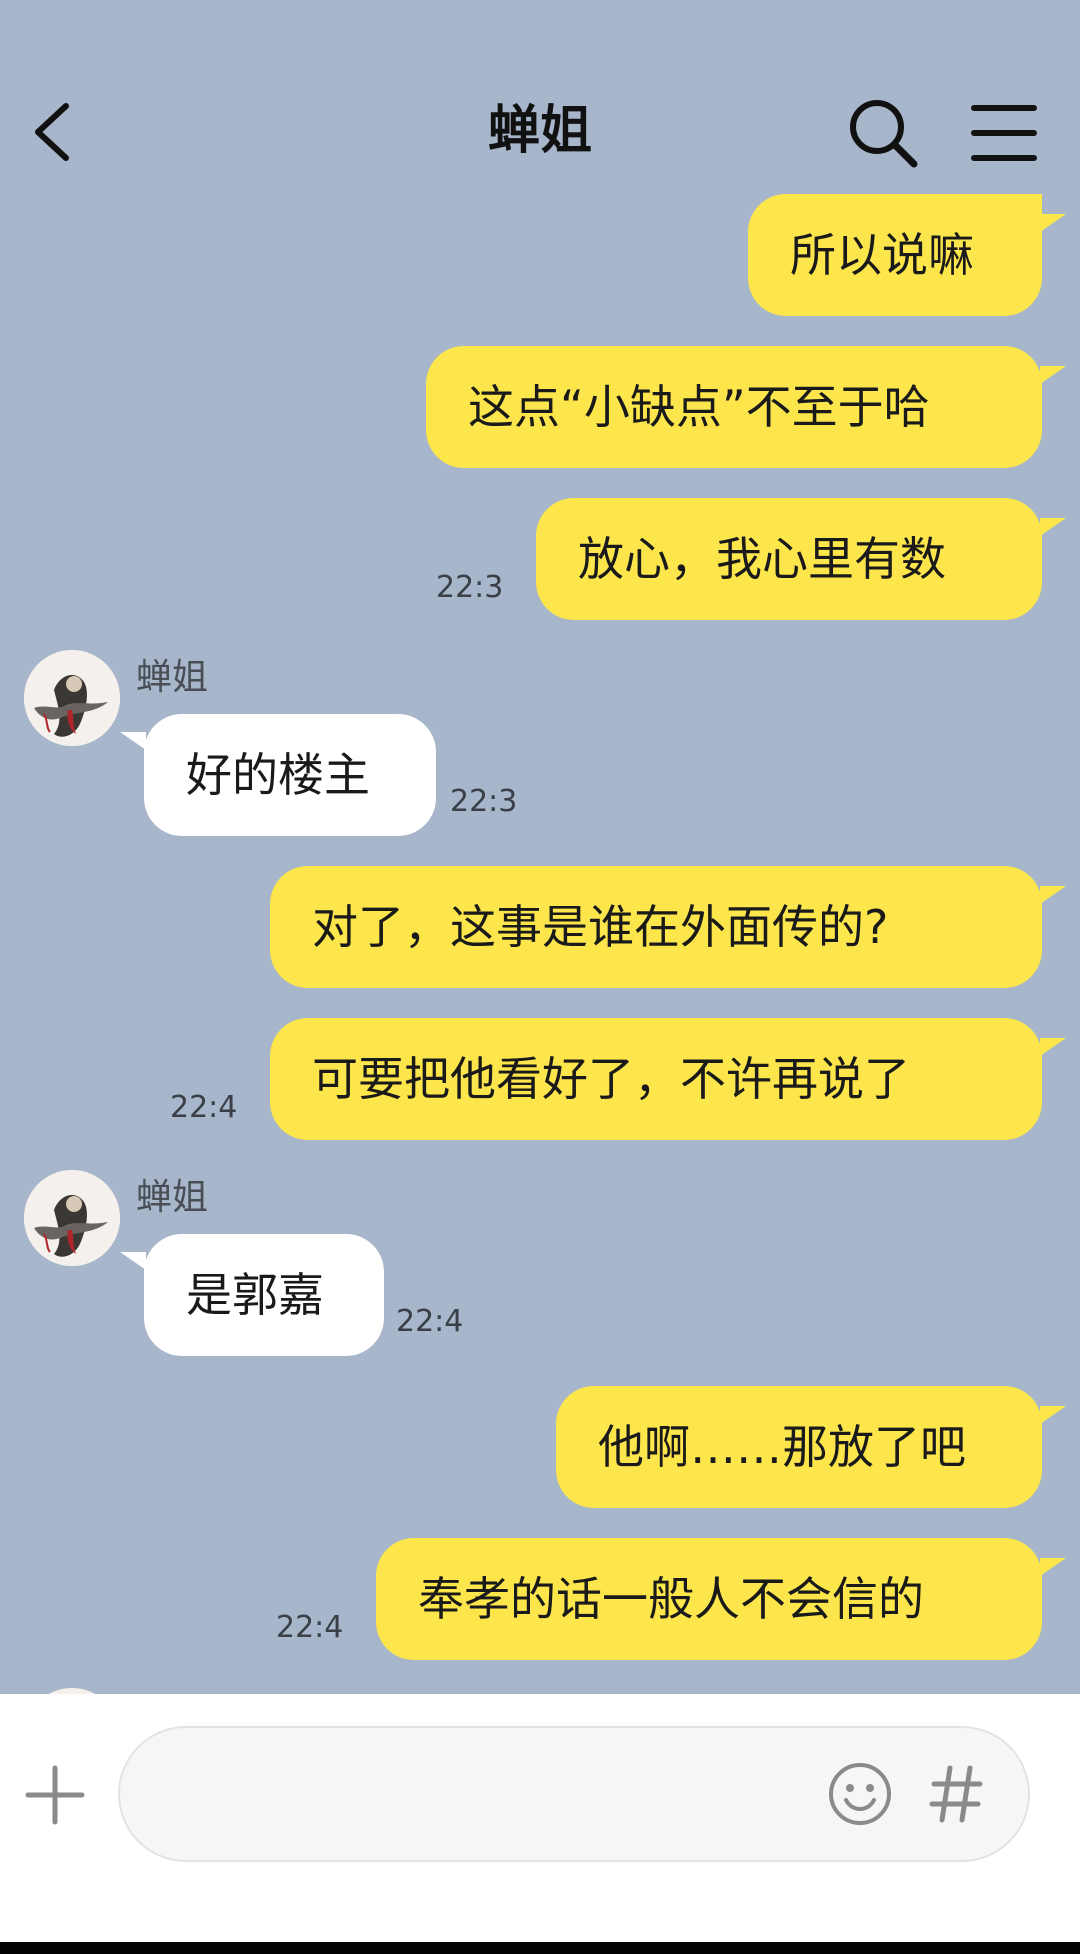 The height and width of the screenshot is (1954, 1080). I want to click on my-message-bubble: 奉孝的话一般人不会信的, so click(709, 1599).